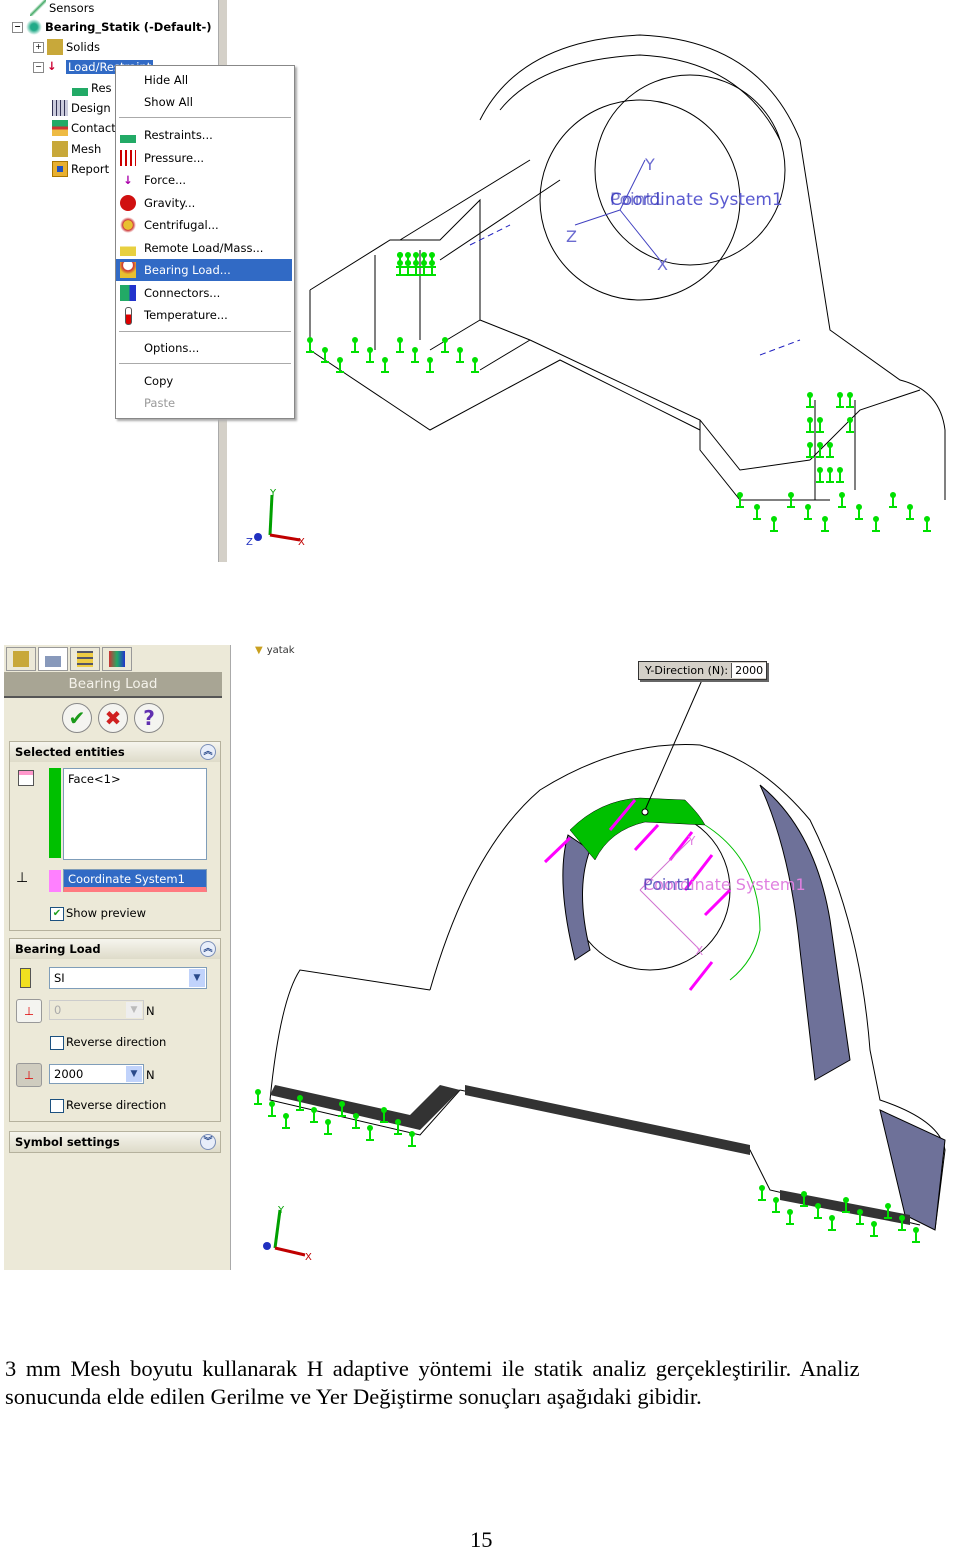 The height and width of the screenshot is (1553, 960). I want to click on part-icon, so click(21, 659).